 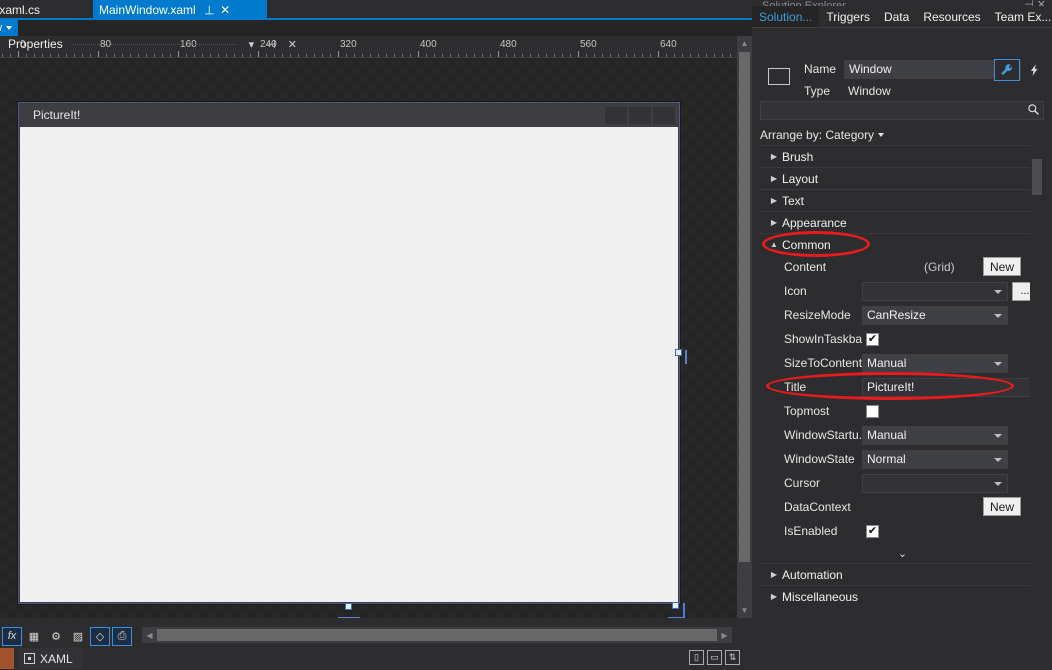 What do you see at coordinates (896, 17) in the screenshot?
I see `tab-data: Data` at bounding box center [896, 17].